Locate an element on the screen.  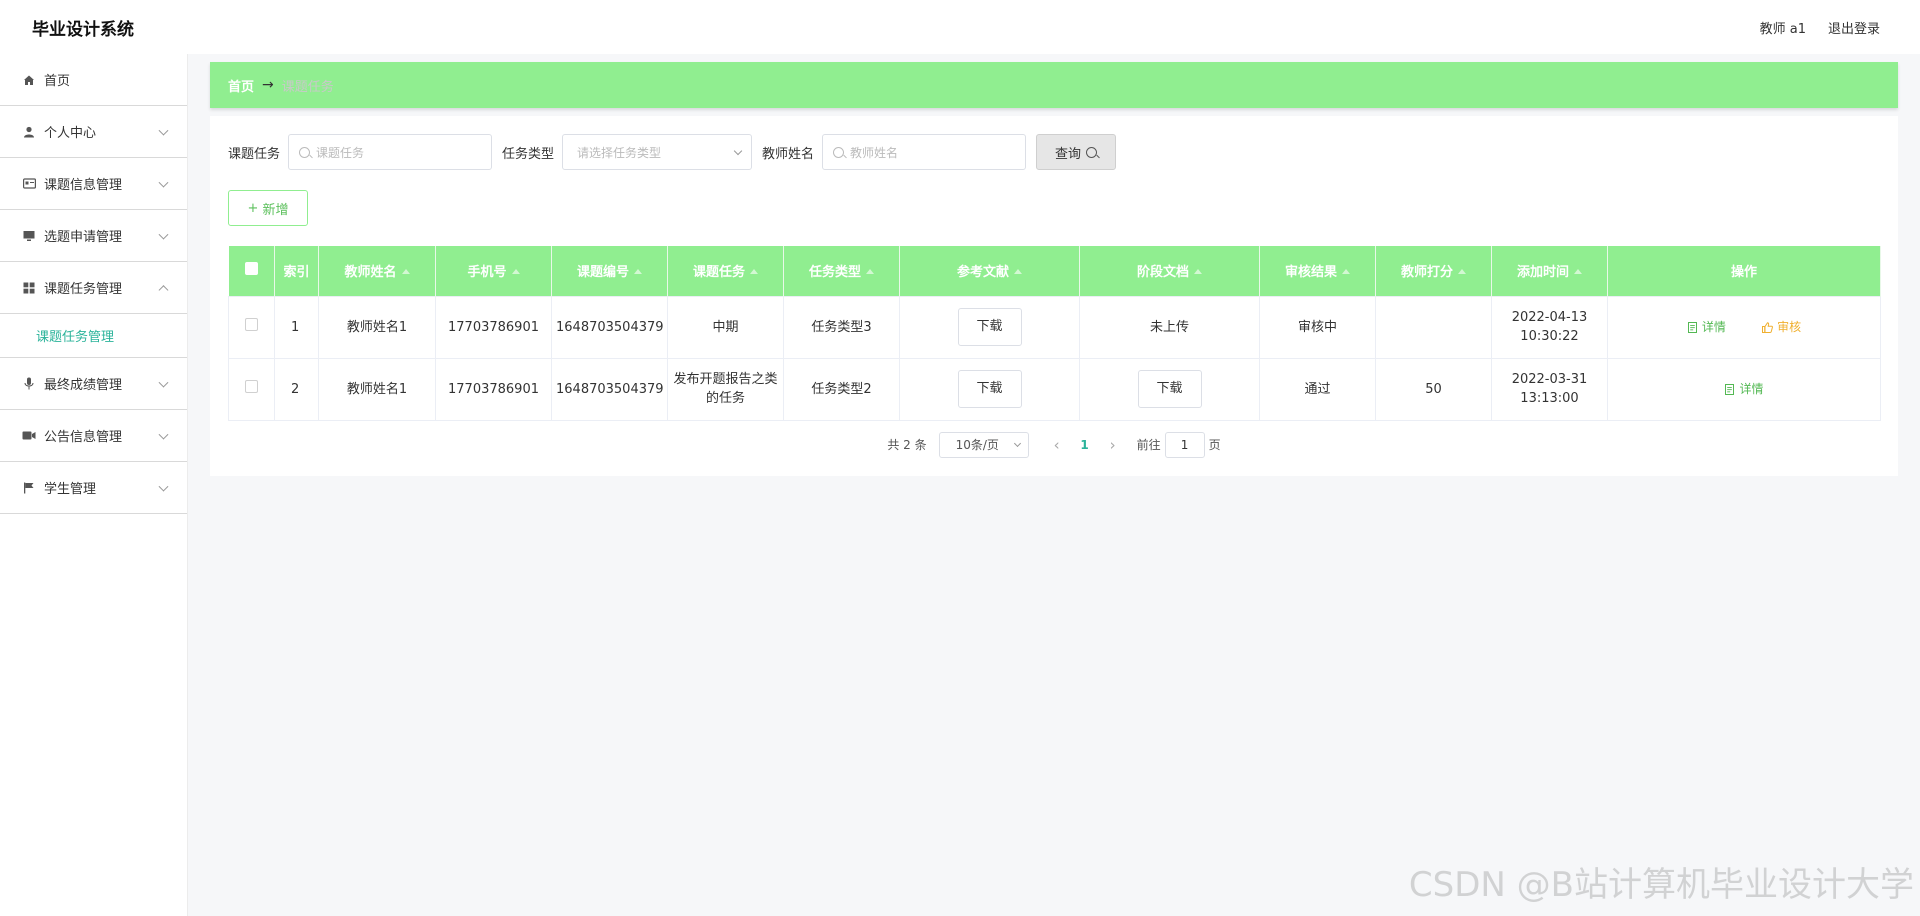
sidebar-item-personal-center: 个人中心 is located at coordinates (93, 132).